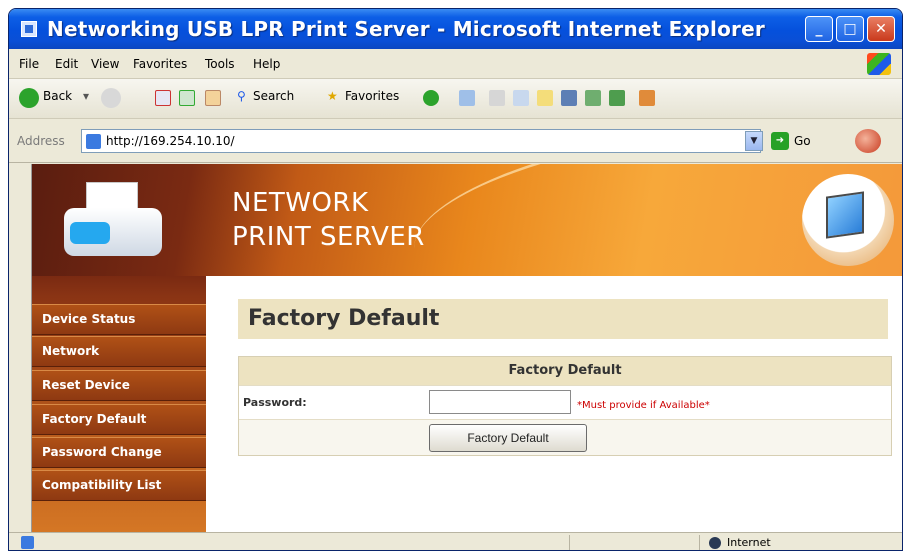 Image resolution: width=903 pixels, height=551 pixels. Describe the element at coordinates (850, 29) in the screenshot. I see `maximize-button: □` at that location.